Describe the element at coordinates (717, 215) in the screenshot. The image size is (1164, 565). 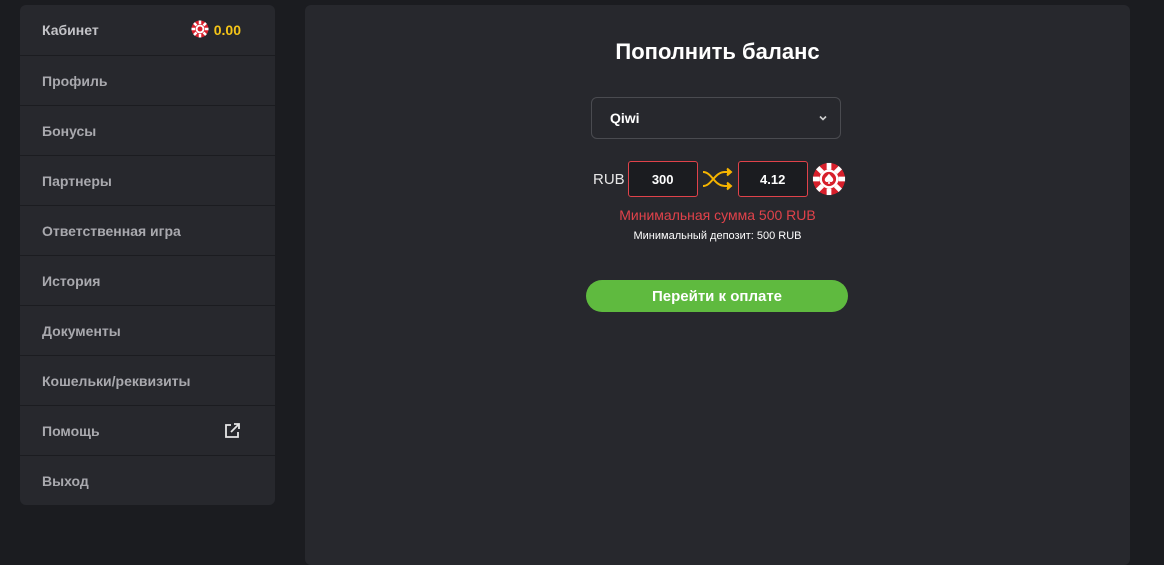
I see `min-amount-error: Минимальная сумма 500 RUB` at that location.